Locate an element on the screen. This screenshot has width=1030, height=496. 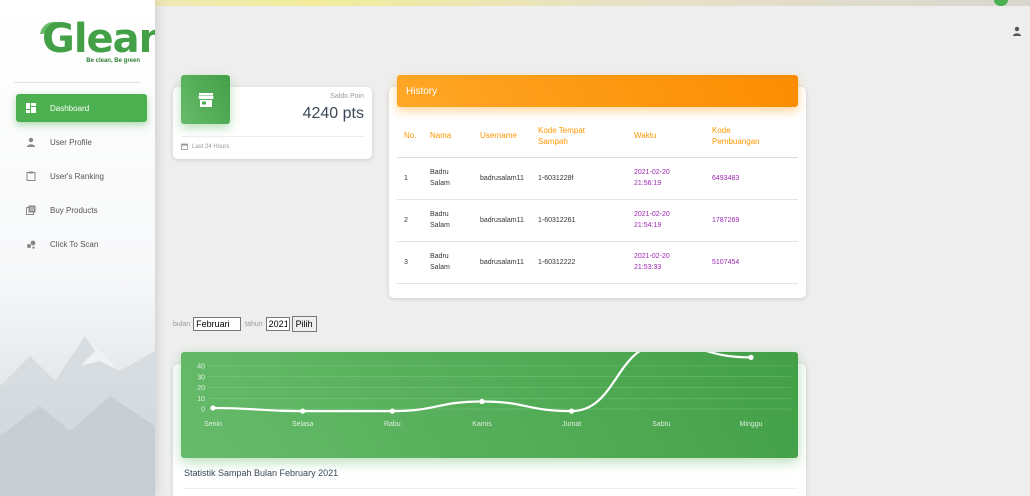
x-tick-label: Sabtu is located at coordinates (661, 424).